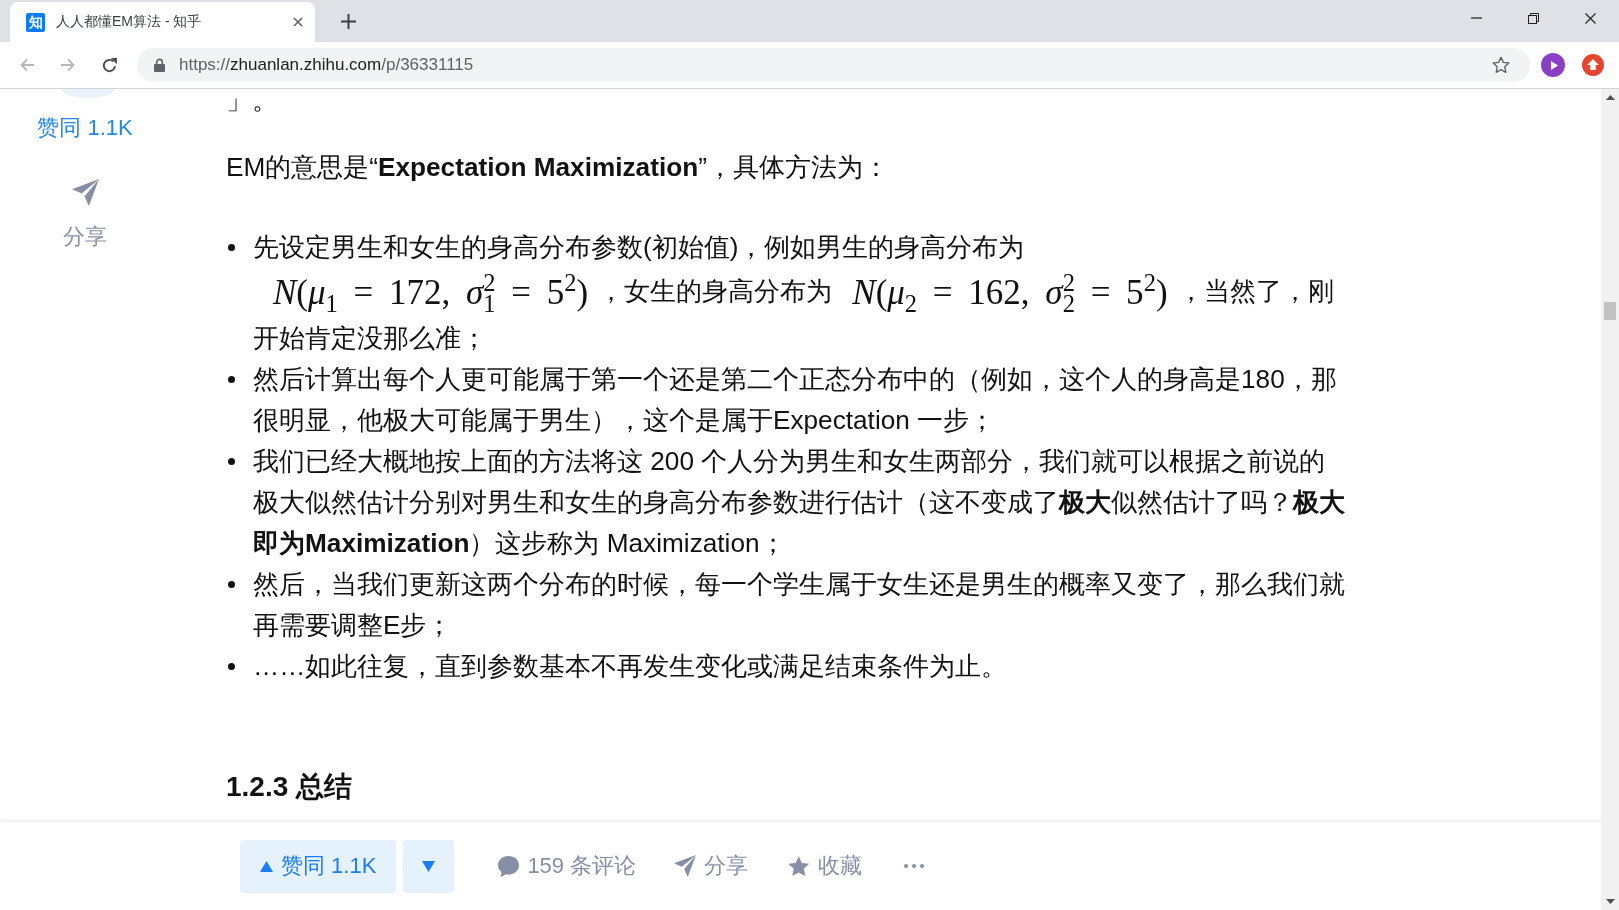 This screenshot has width=1619, height=910. What do you see at coordinates (1610, 311) in the screenshot?
I see `scrollbar-thumb` at bounding box center [1610, 311].